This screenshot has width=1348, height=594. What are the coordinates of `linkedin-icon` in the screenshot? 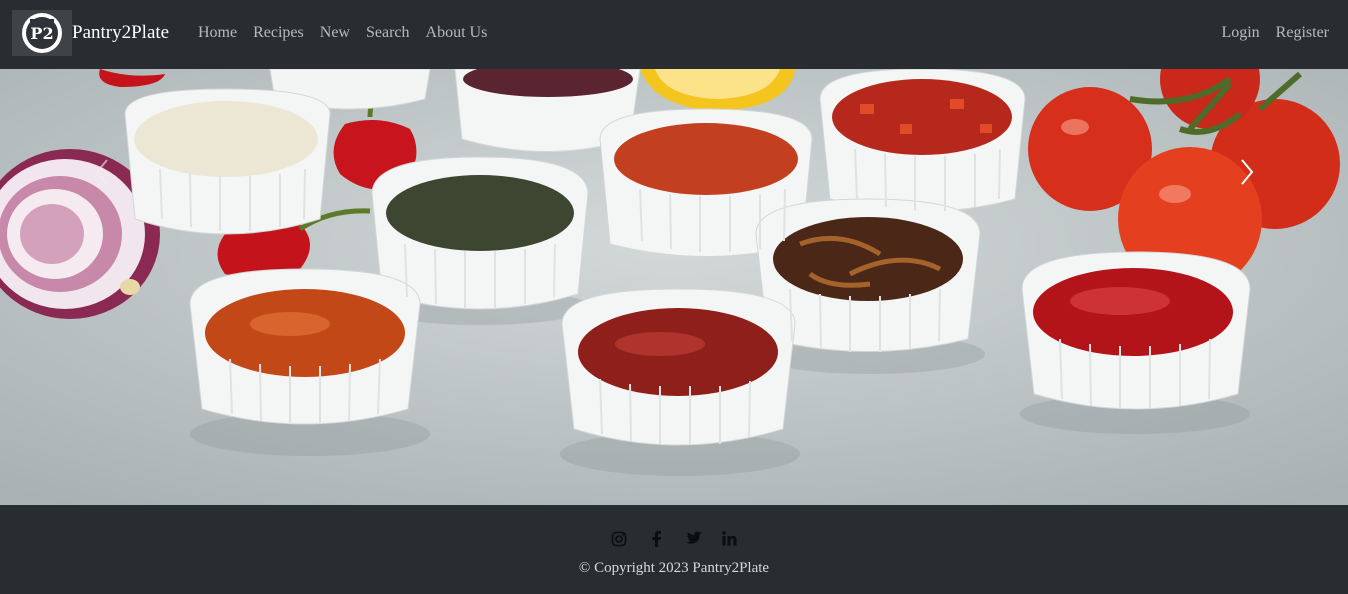 It's located at (729, 538).